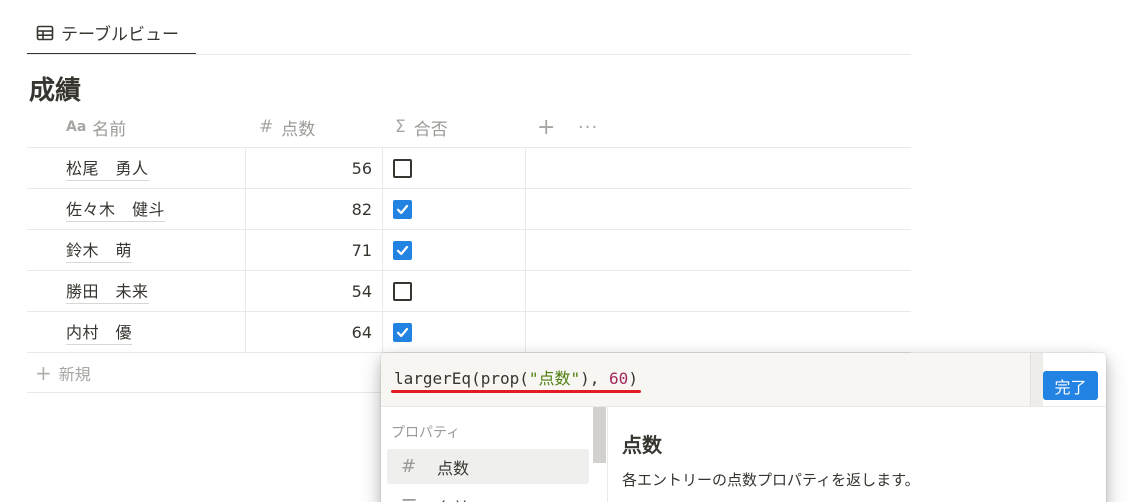  What do you see at coordinates (55, 88) in the screenshot?
I see `database-title: 成績` at bounding box center [55, 88].